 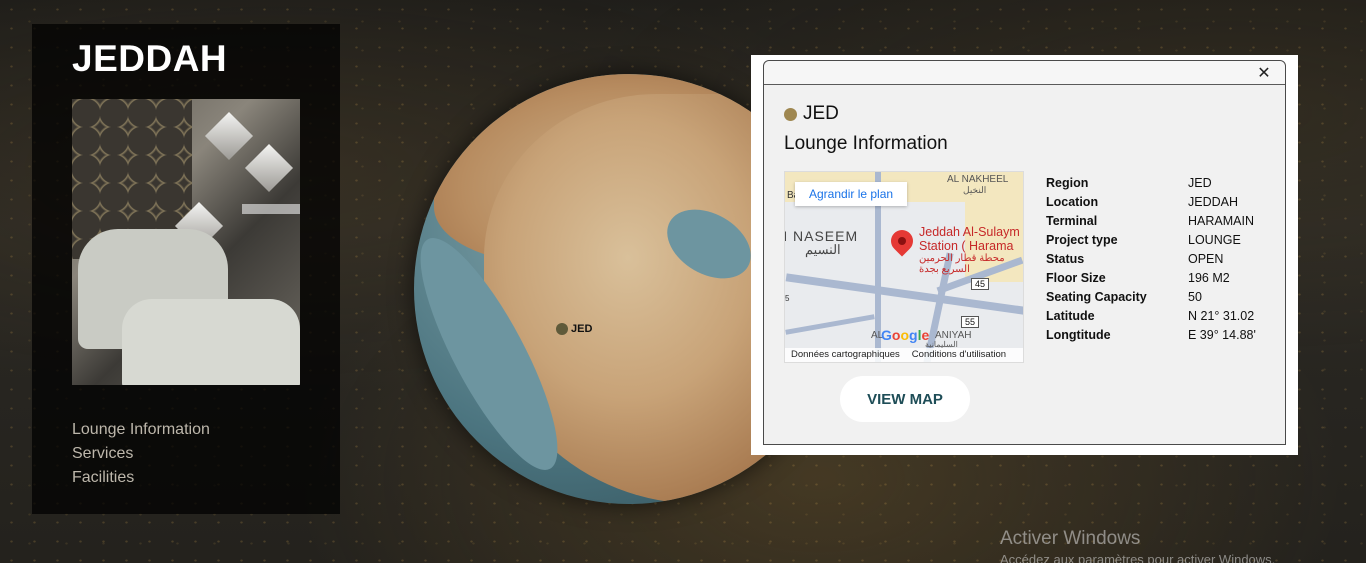 I want to click on watermark-title: Activer Windows, so click(x=1070, y=538).